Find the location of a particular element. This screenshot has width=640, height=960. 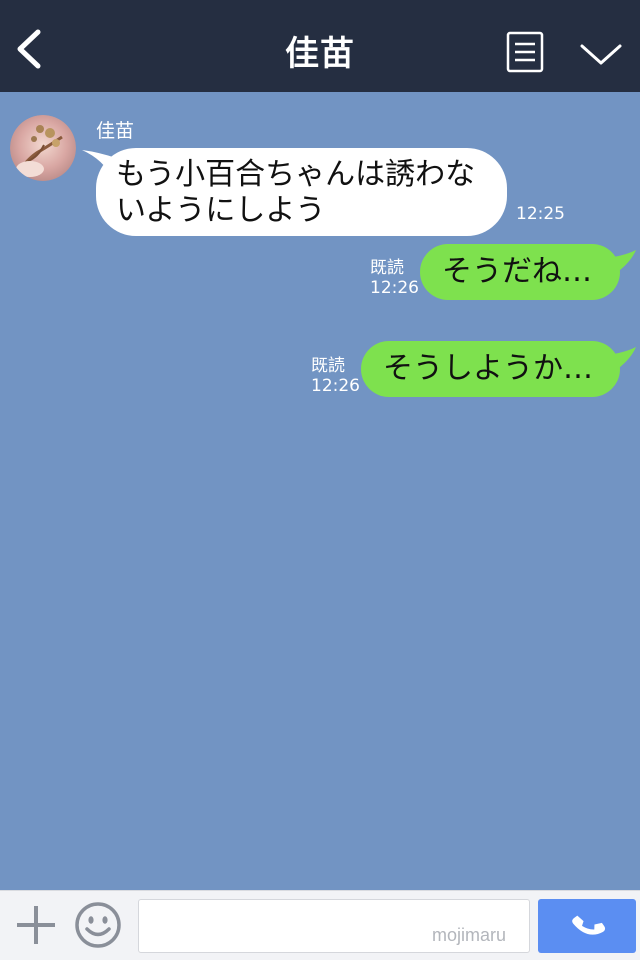

menu-button is located at coordinates (525, 52).